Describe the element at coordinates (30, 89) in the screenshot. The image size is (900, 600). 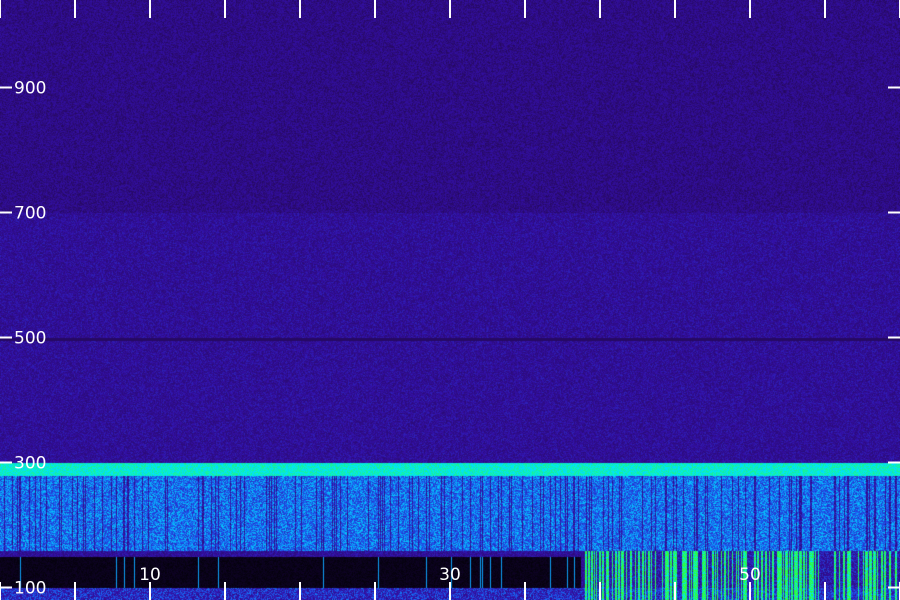
I see `y-tick-label-4: 900` at that location.